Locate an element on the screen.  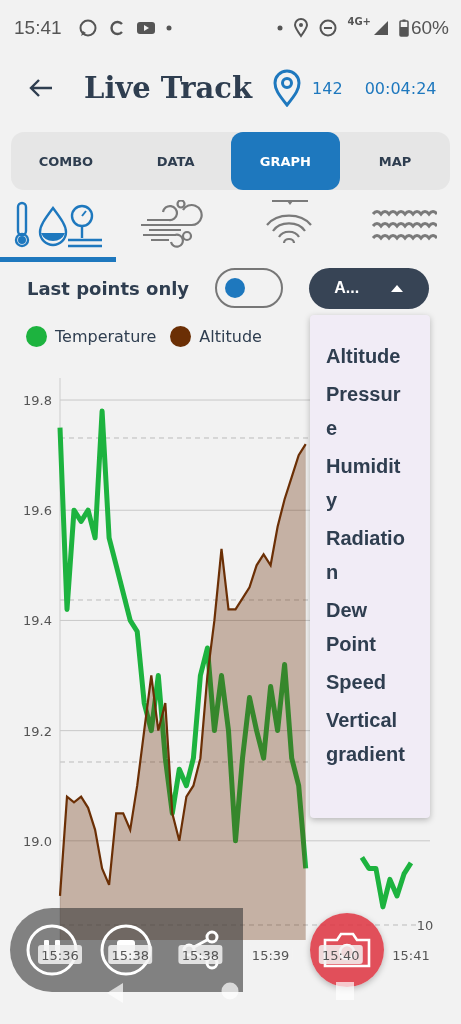
legend-label: Temperature is located at coordinates (106, 336).